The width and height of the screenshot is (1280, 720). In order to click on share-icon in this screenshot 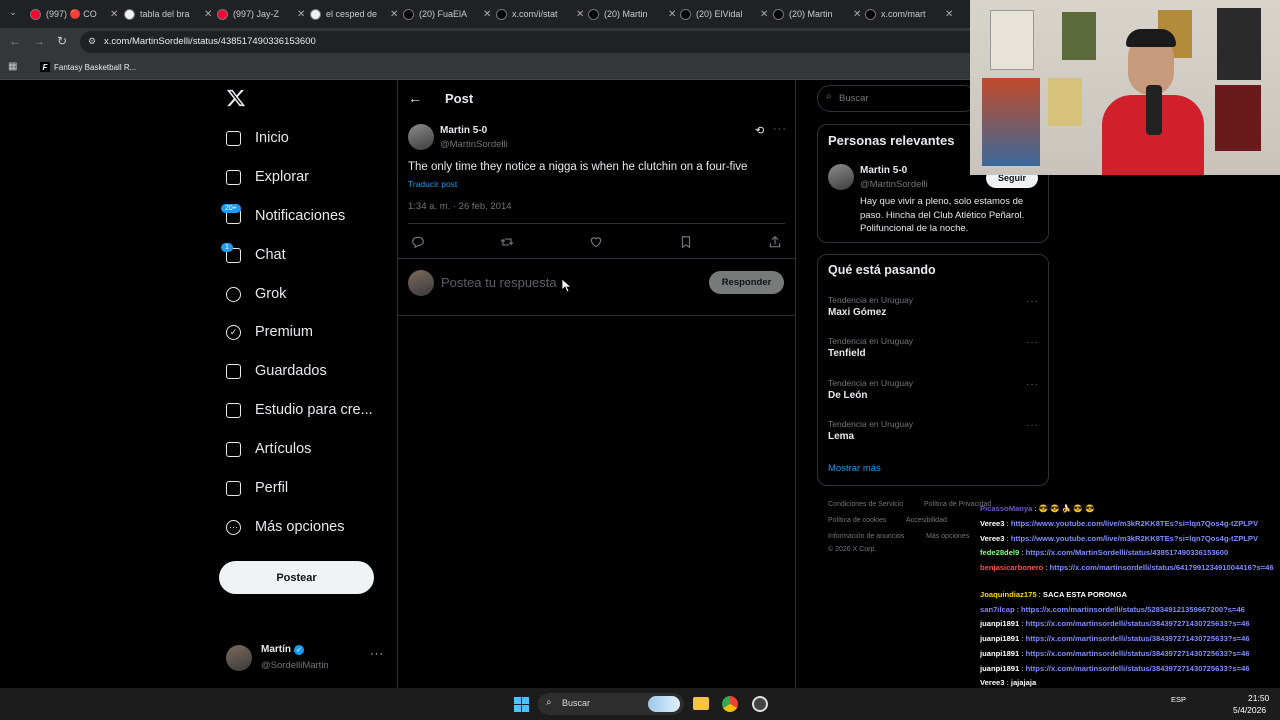, I will do `click(775, 242)`.